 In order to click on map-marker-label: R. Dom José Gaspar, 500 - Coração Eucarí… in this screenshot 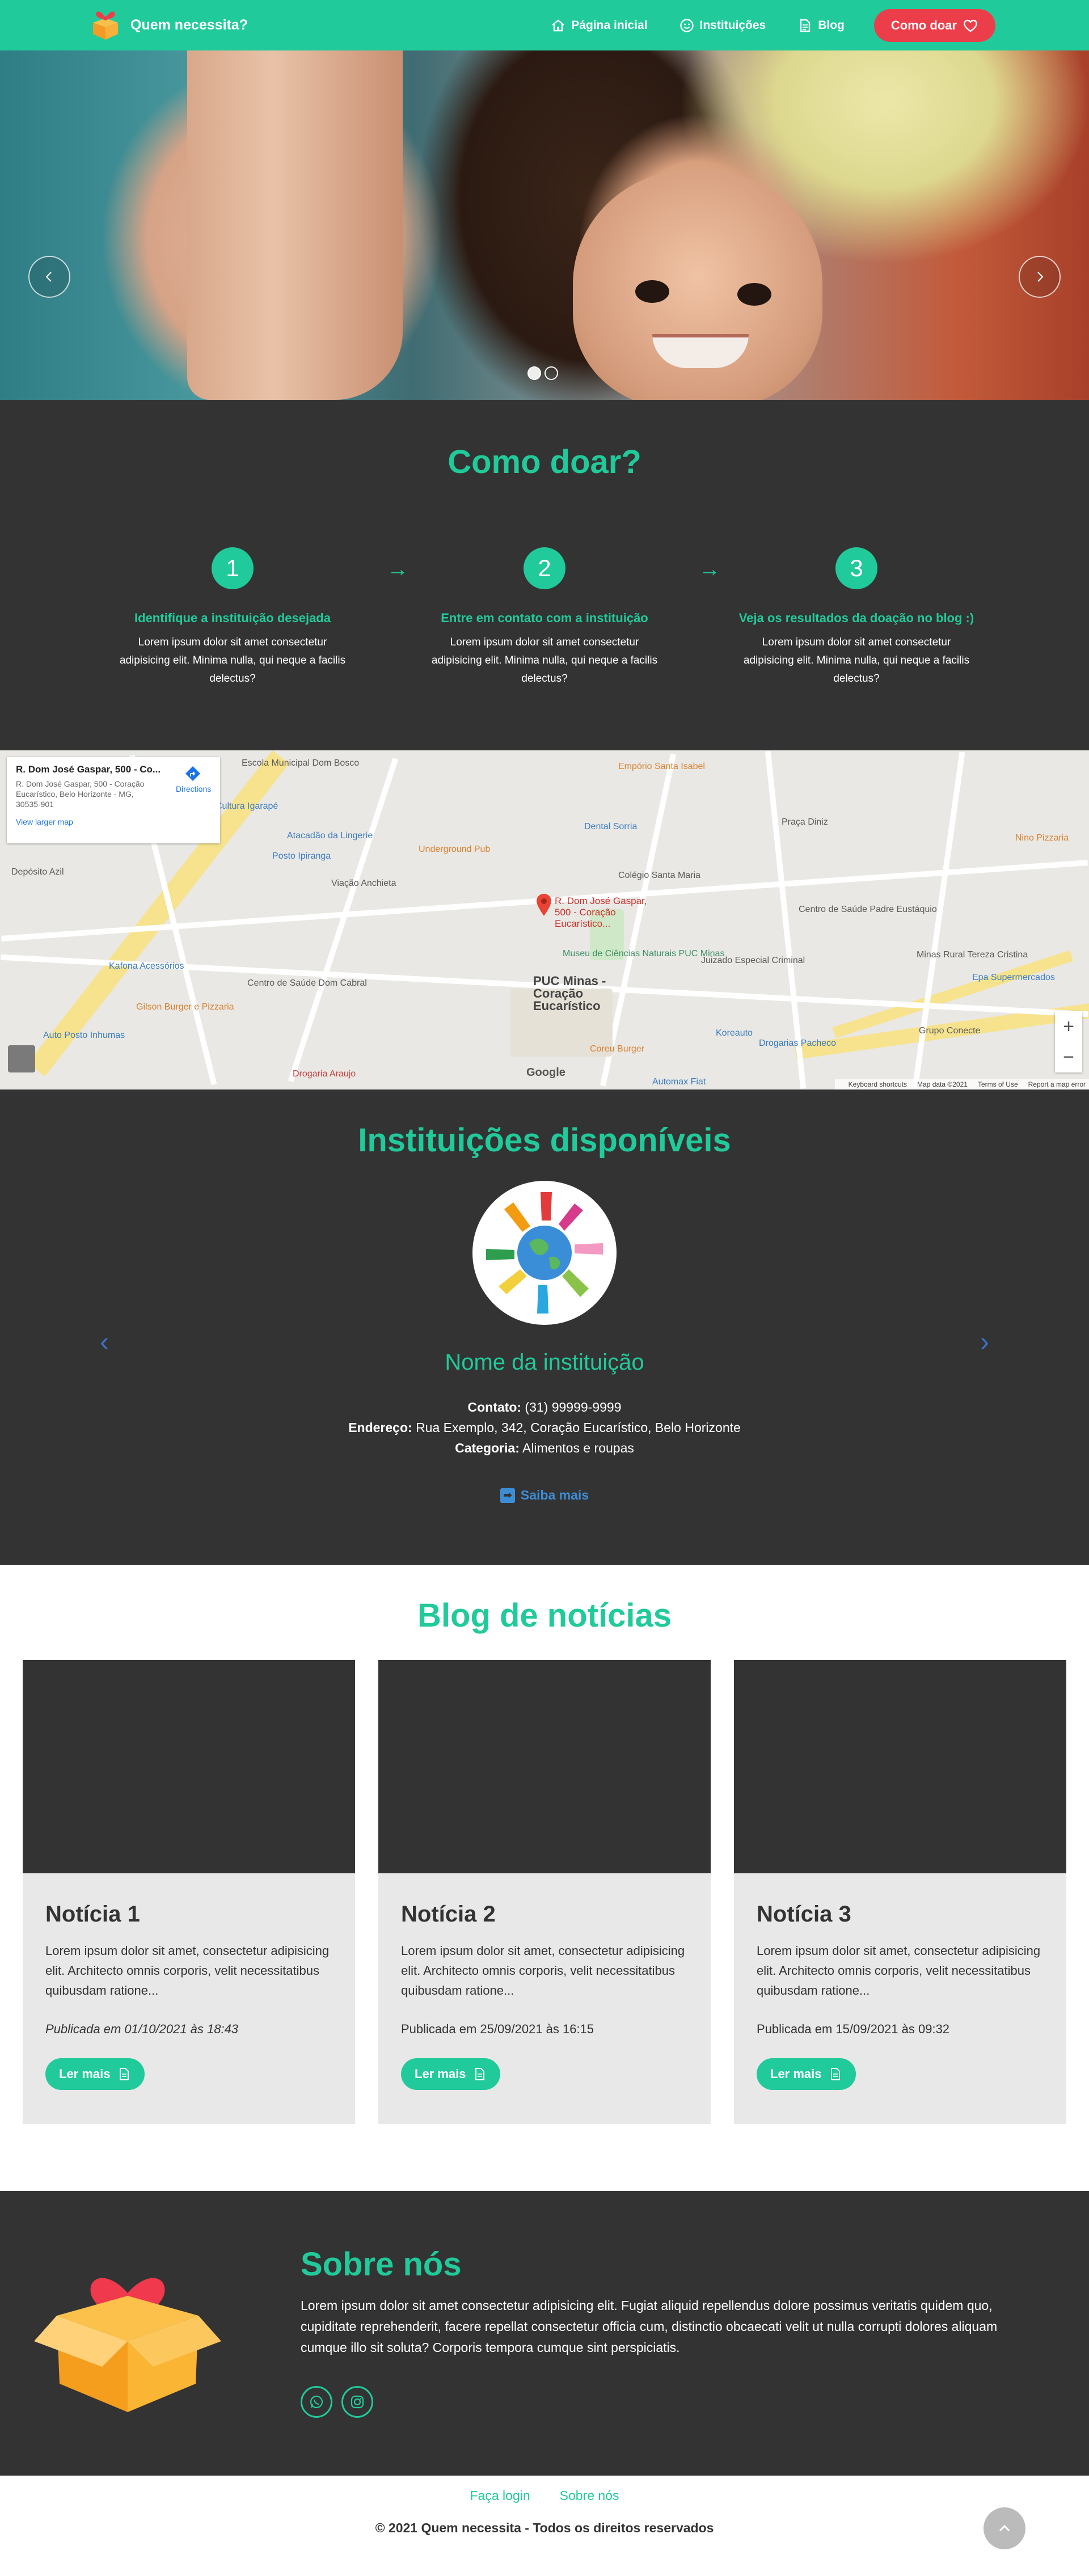, I will do `click(601, 913)`.